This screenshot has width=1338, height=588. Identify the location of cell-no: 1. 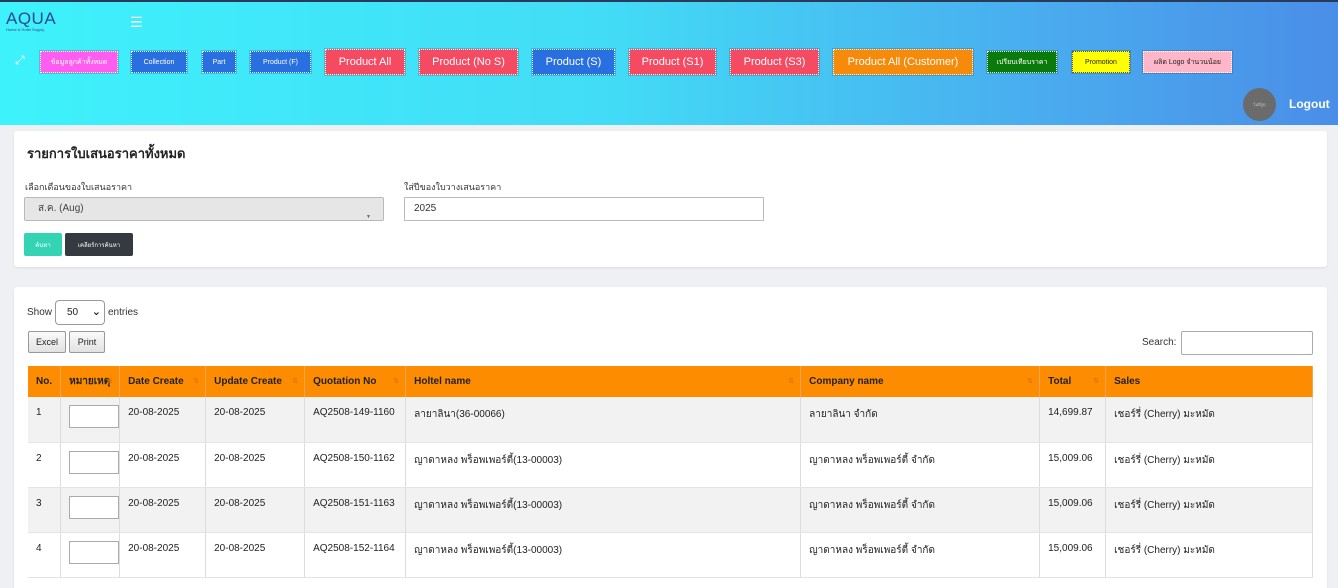
(45, 420).